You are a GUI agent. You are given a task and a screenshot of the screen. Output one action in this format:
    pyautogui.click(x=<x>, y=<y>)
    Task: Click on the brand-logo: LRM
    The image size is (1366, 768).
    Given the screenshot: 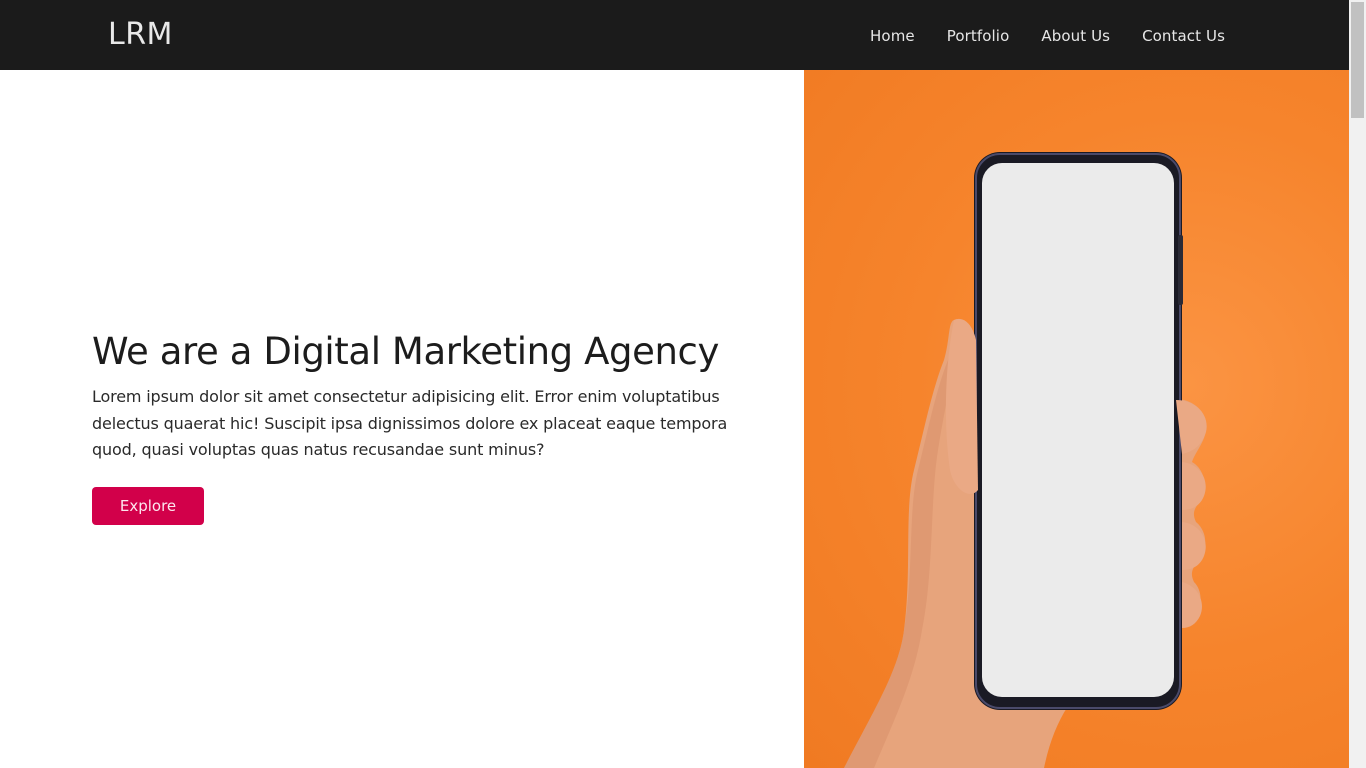 What is the action you would take?
    pyautogui.click(x=140, y=35)
    